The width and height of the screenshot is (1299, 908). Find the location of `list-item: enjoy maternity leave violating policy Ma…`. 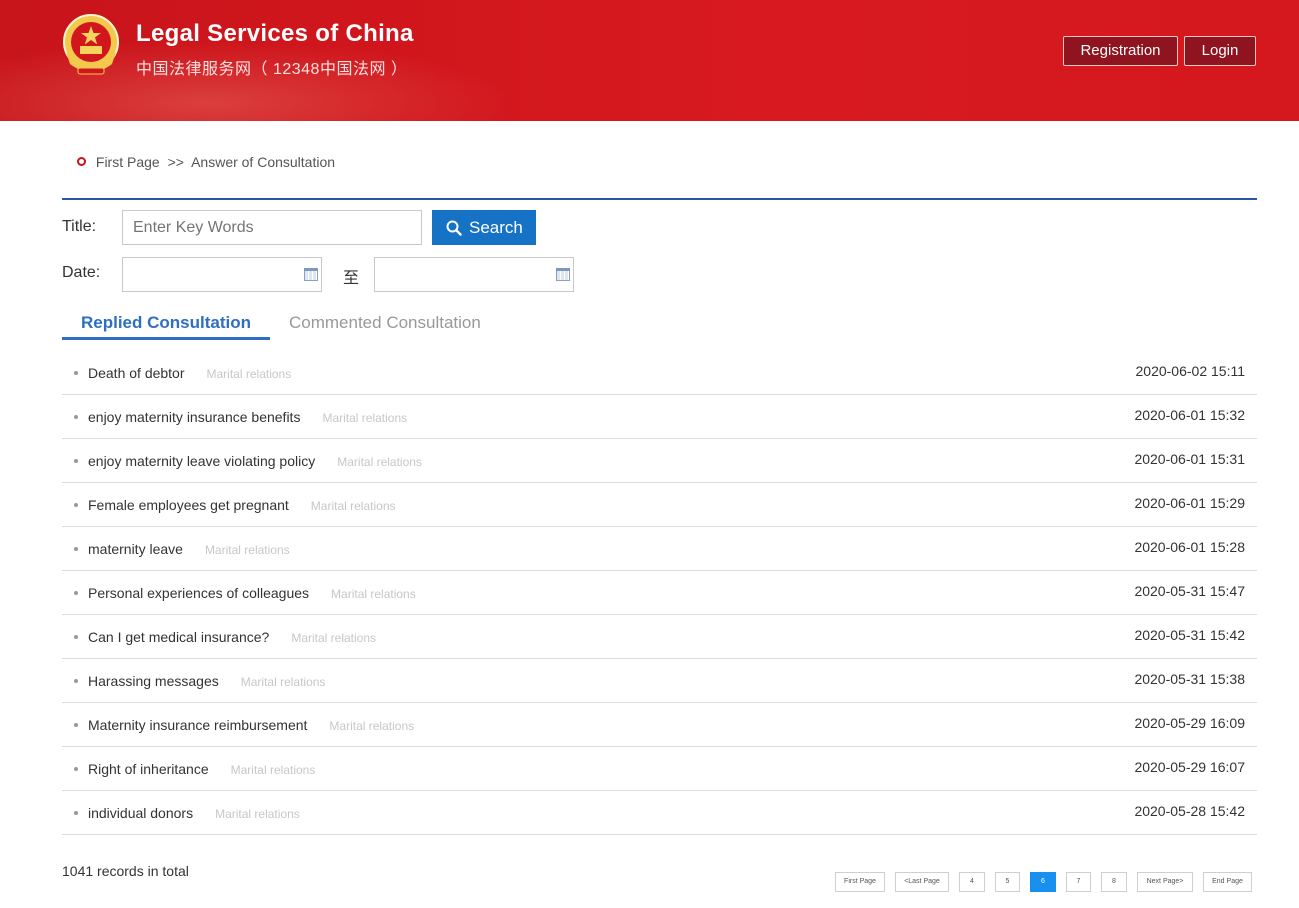

list-item: enjoy maternity leave violating policy Ma… is located at coordinates (659, 461).